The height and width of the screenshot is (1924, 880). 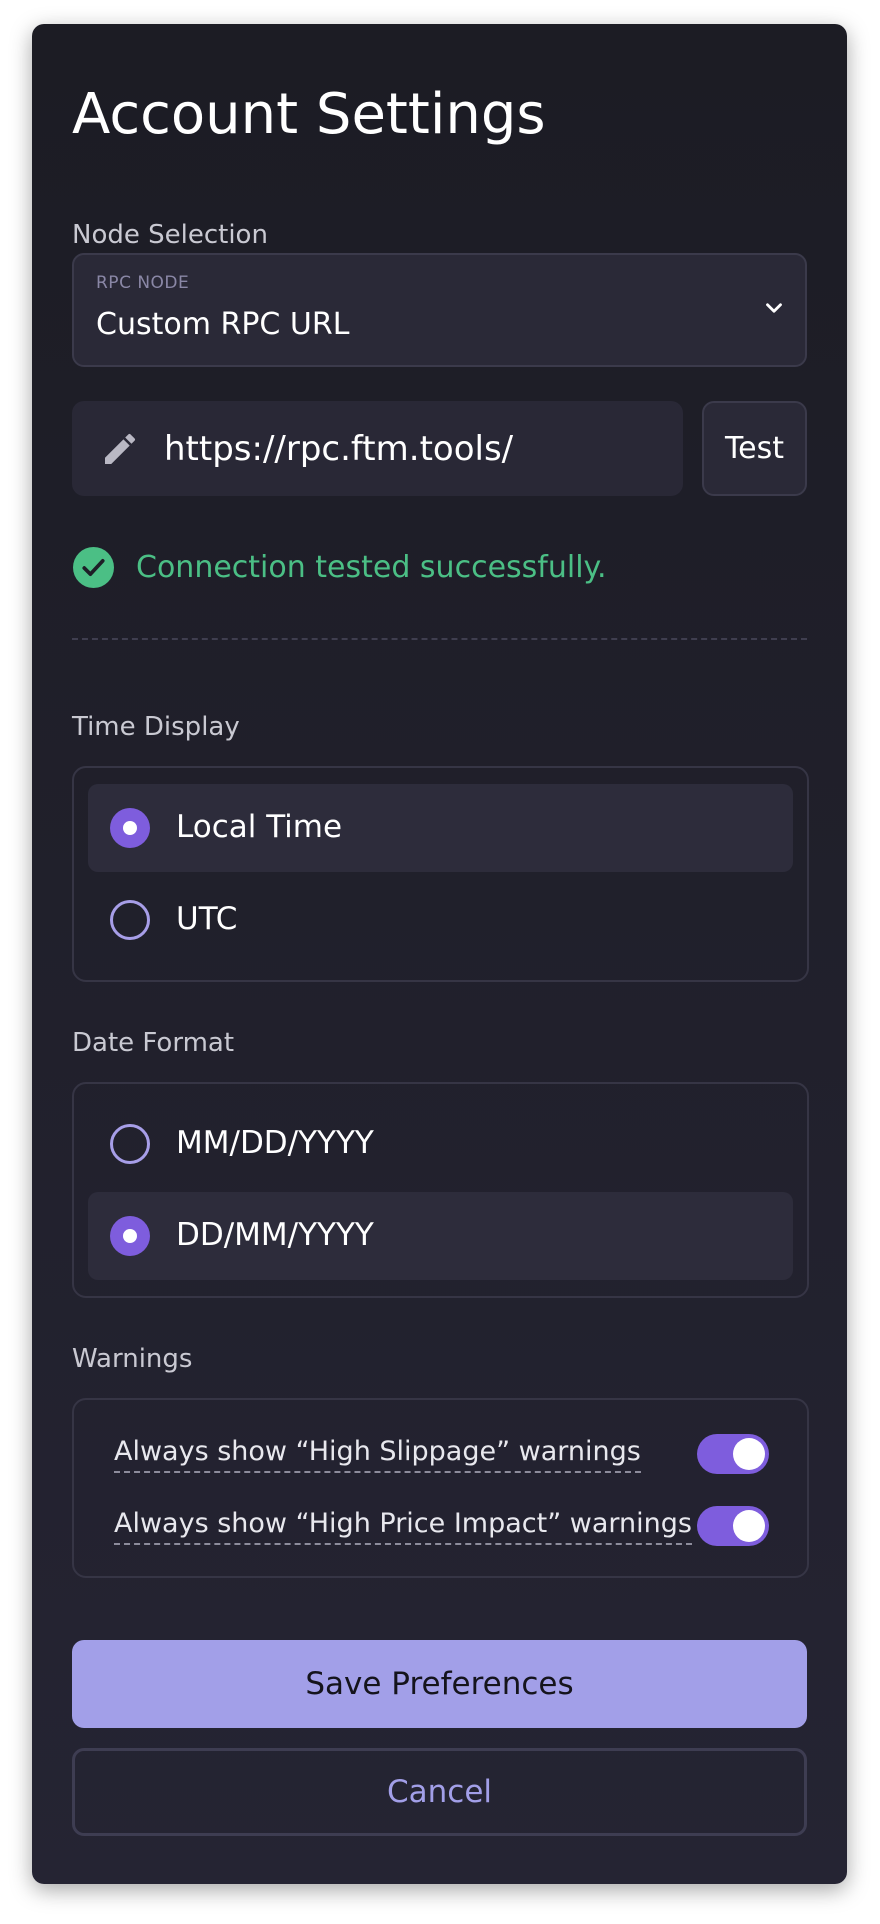 What do you see at coordinates (130, 1236) in the screenshot?
I see `radio-dd-mm-yyyy` at bounding box center [130, 1236].